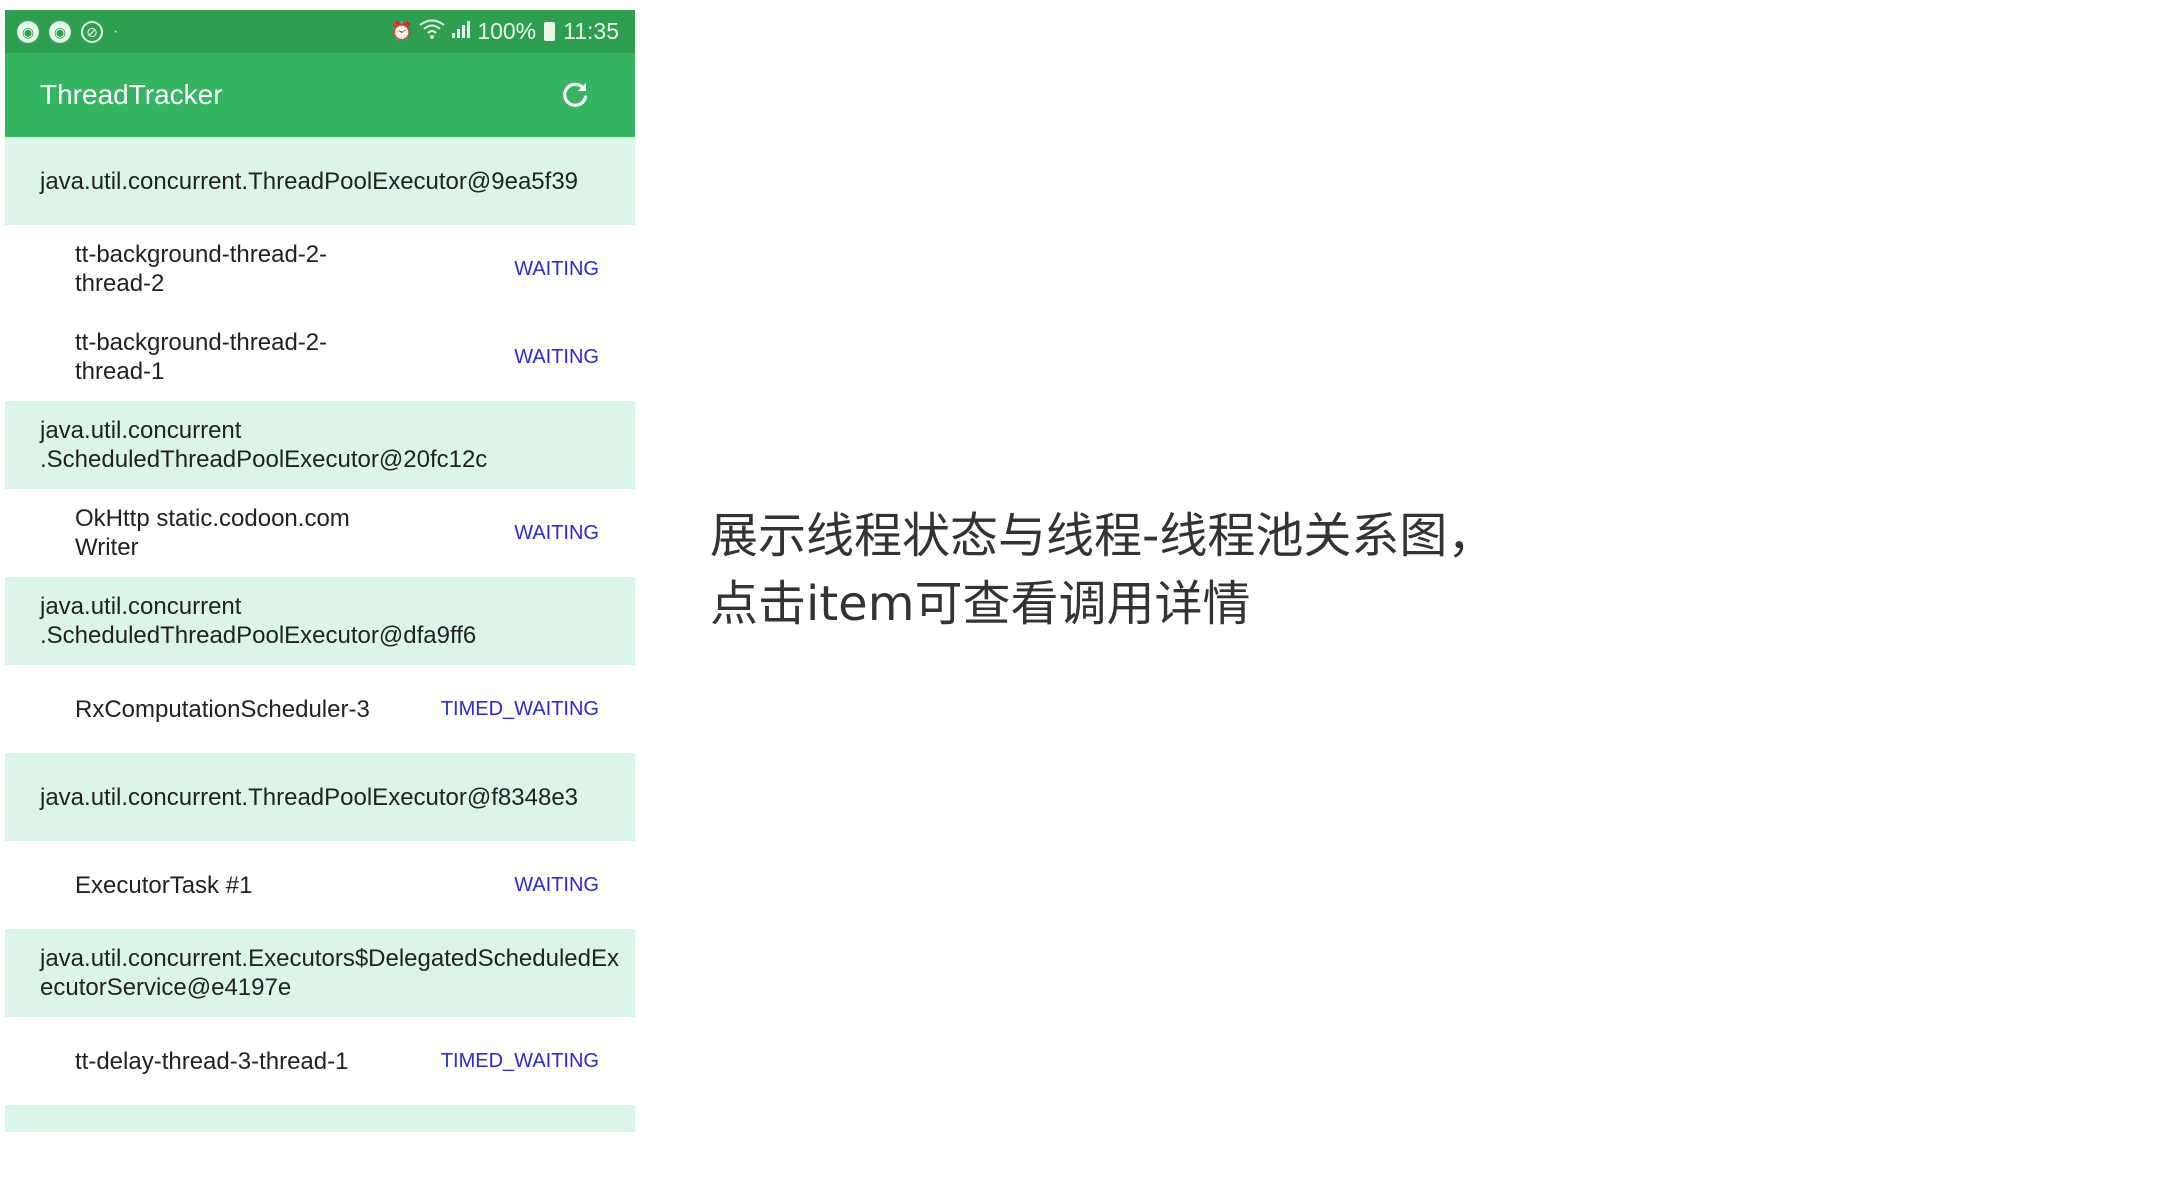  What do you see at coordinates (164, 885) in the screenshot?
I see `thread-name: ExecutorTask #1` at bounding box center [164, 885].